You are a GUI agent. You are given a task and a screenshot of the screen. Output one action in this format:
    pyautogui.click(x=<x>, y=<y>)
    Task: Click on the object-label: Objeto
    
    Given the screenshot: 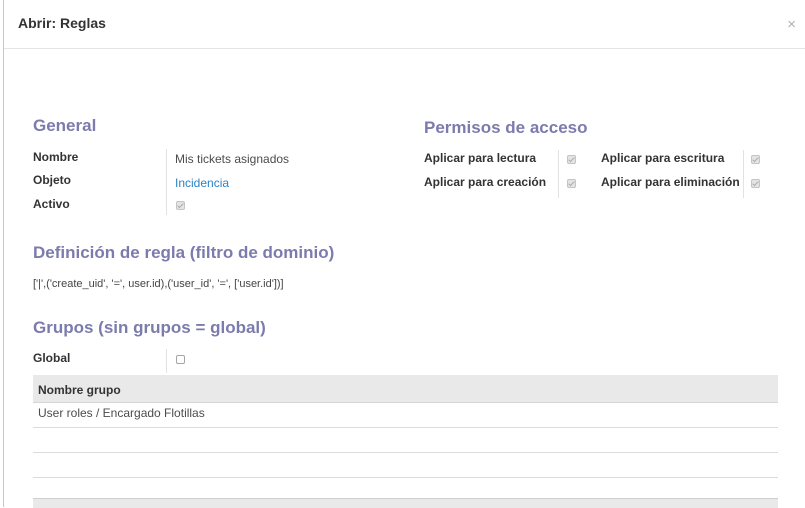 What is the action you would take?
    pyautogui.click(x=52, y=180)
    